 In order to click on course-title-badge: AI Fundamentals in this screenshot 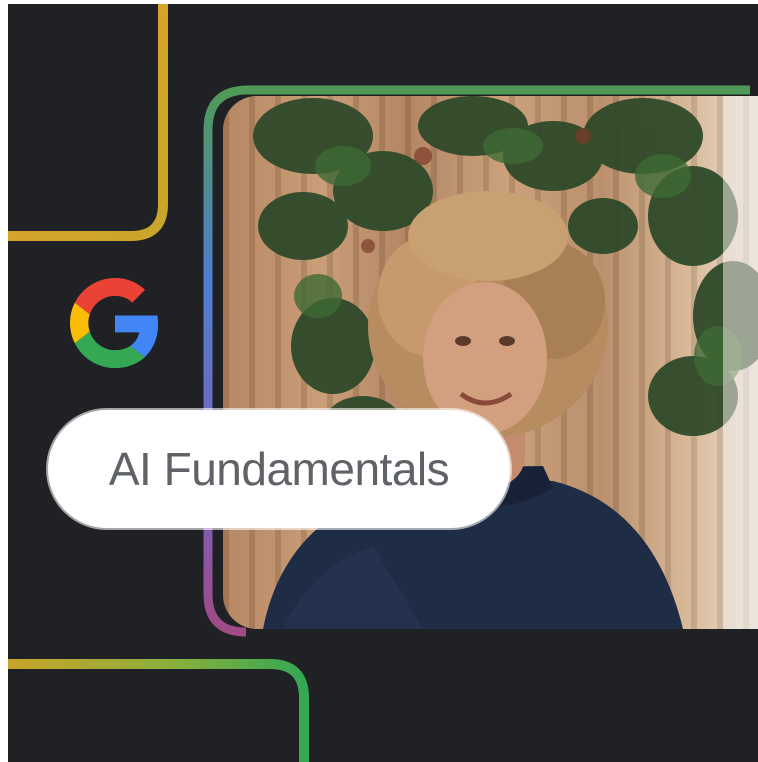, I will do `click(279, 469)`.